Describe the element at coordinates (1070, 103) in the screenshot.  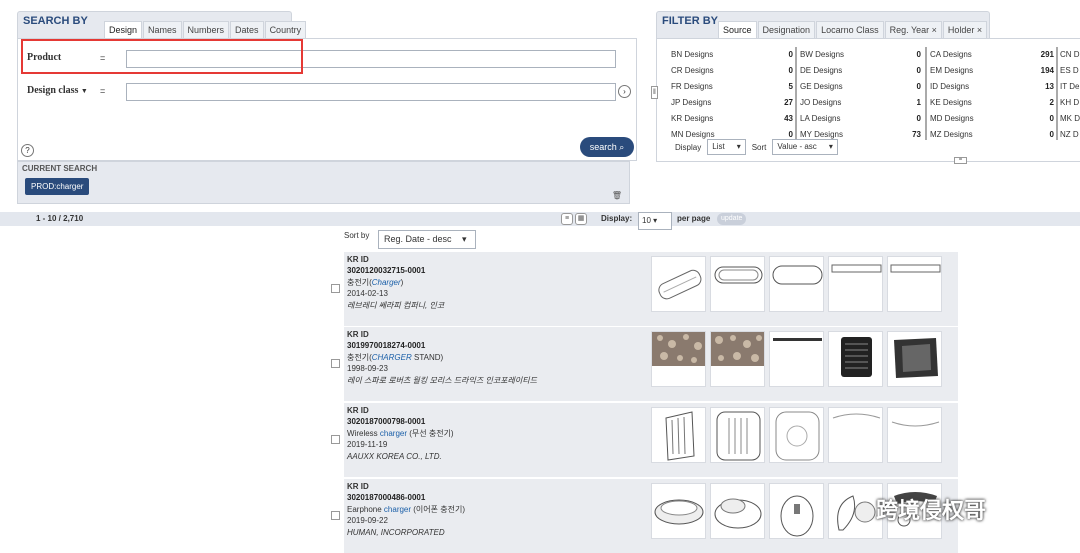
I see `filter-item: KH D` at that location.